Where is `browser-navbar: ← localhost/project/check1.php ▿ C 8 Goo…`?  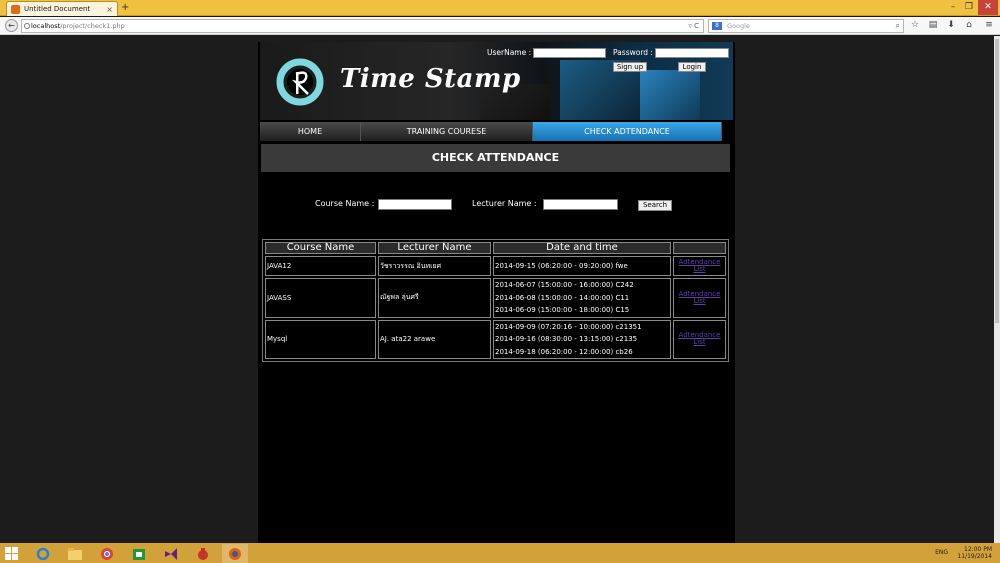
browser-navbar: ← localhost/project/check1.php ▿ C 8 Goo… is located at coordinates (500, 26).